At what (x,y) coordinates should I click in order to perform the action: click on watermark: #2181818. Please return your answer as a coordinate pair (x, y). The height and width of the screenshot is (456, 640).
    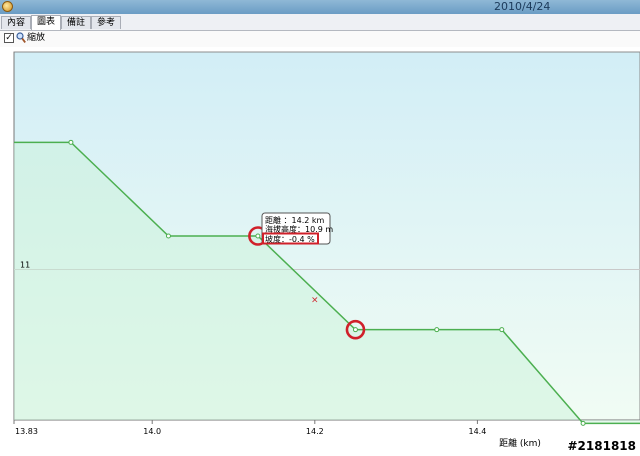
    Looking at the image, I should click on (601, 446).